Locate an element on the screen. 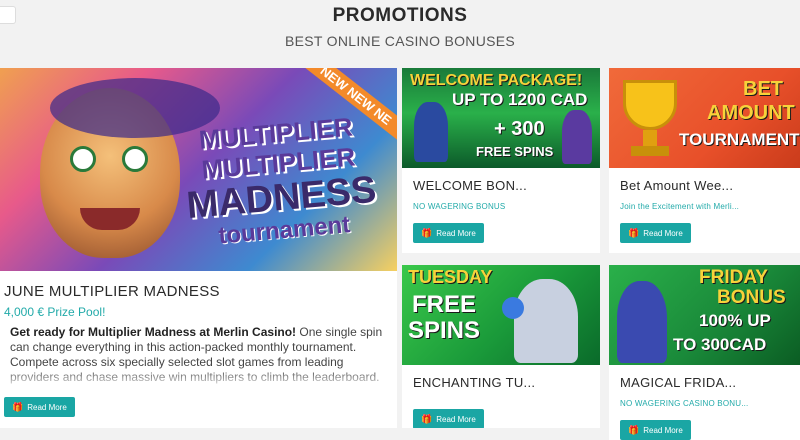  page-title: PROMOTIONS is located at coordinates (400, 15).